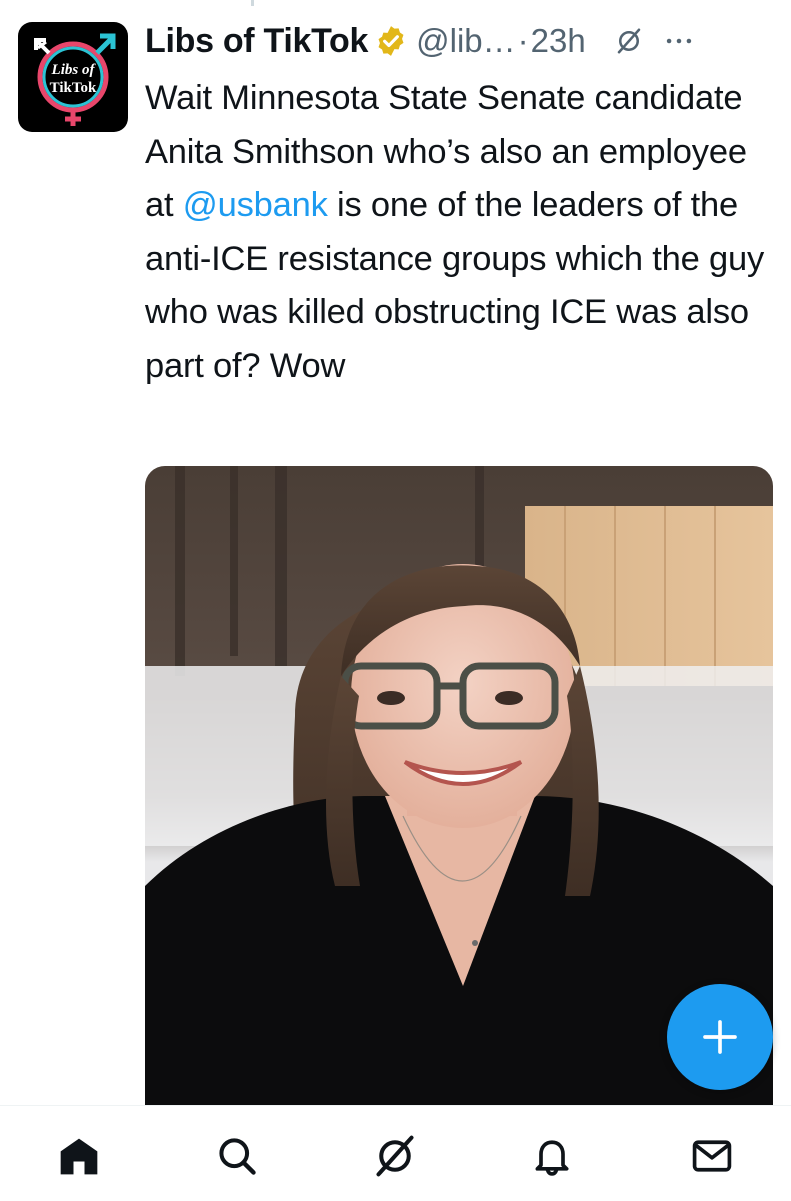 The image size is (791, 1201). I want to click on nav-grok, so click(395, 1156).